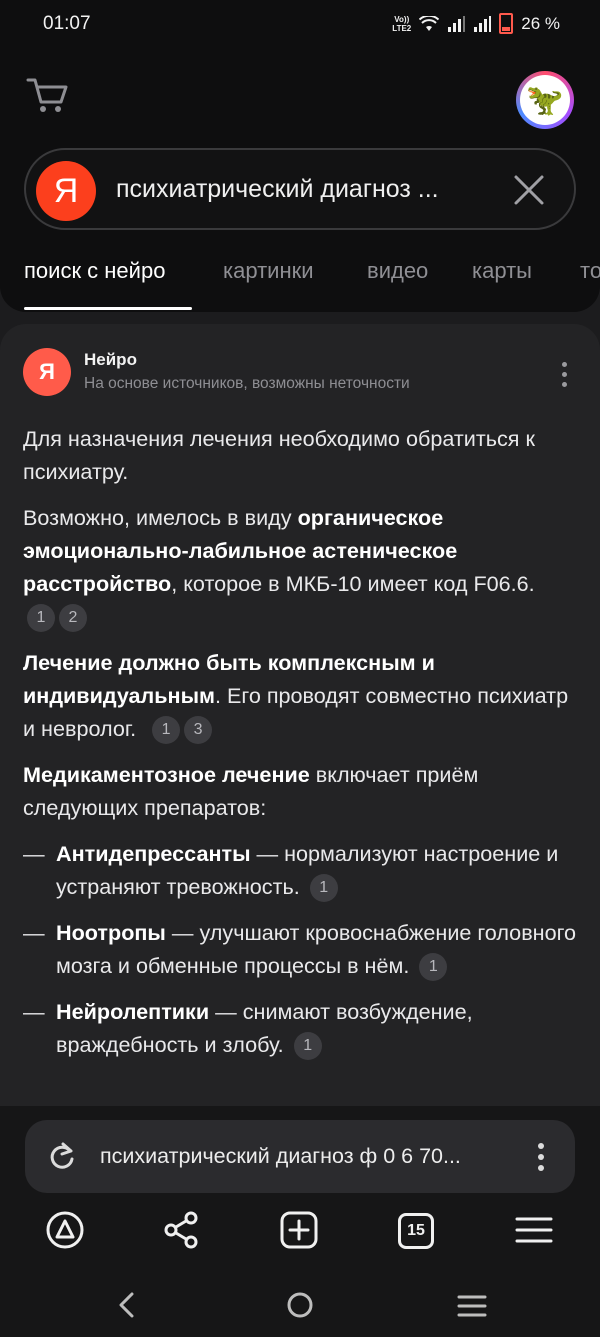  I want to click on wifi-icon, so click(429, 23).